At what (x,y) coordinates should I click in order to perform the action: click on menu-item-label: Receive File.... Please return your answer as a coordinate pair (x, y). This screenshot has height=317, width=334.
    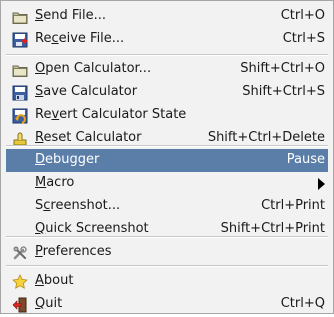
    Looking at the image, I should click on (80, 38).